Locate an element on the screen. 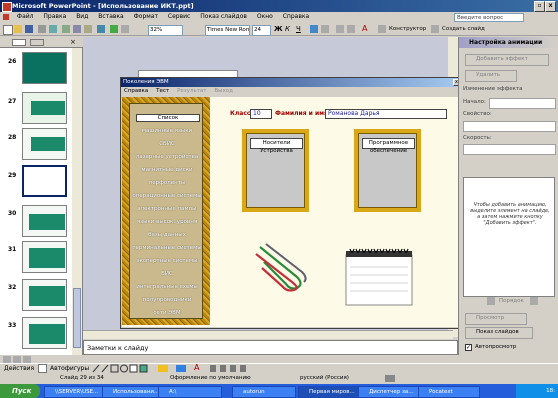 Image resolution: width=558 pixels, height=398 pixels. menu-format: Формат is located at coordinates (146, 16).